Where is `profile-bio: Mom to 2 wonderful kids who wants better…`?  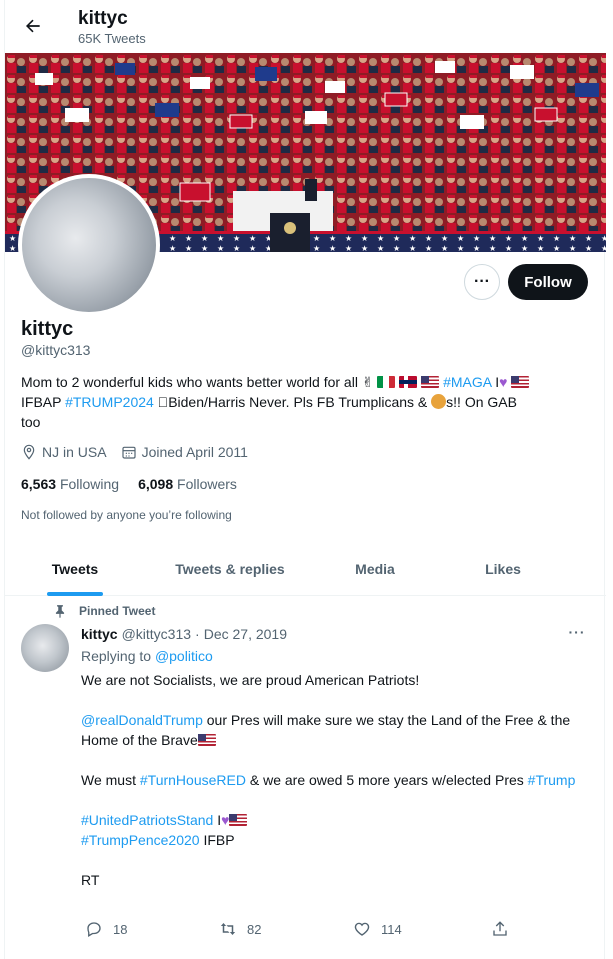 profile-bio: Mom to 2 wonderful kids who wants better… is located at coordinates (303, 402).